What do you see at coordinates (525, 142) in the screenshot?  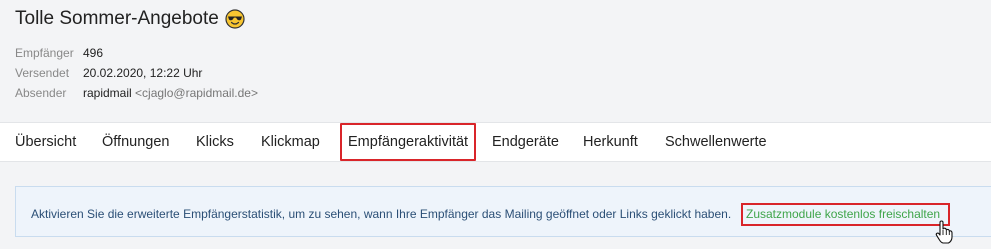 I see `tab-devices: Endgeräte` at bounding box center [525, 142].